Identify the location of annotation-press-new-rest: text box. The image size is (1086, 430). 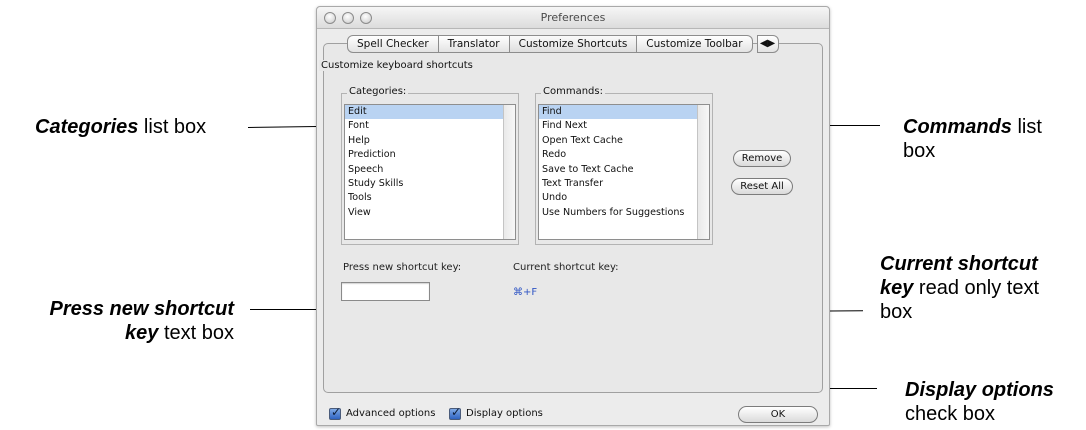
(196, 333).